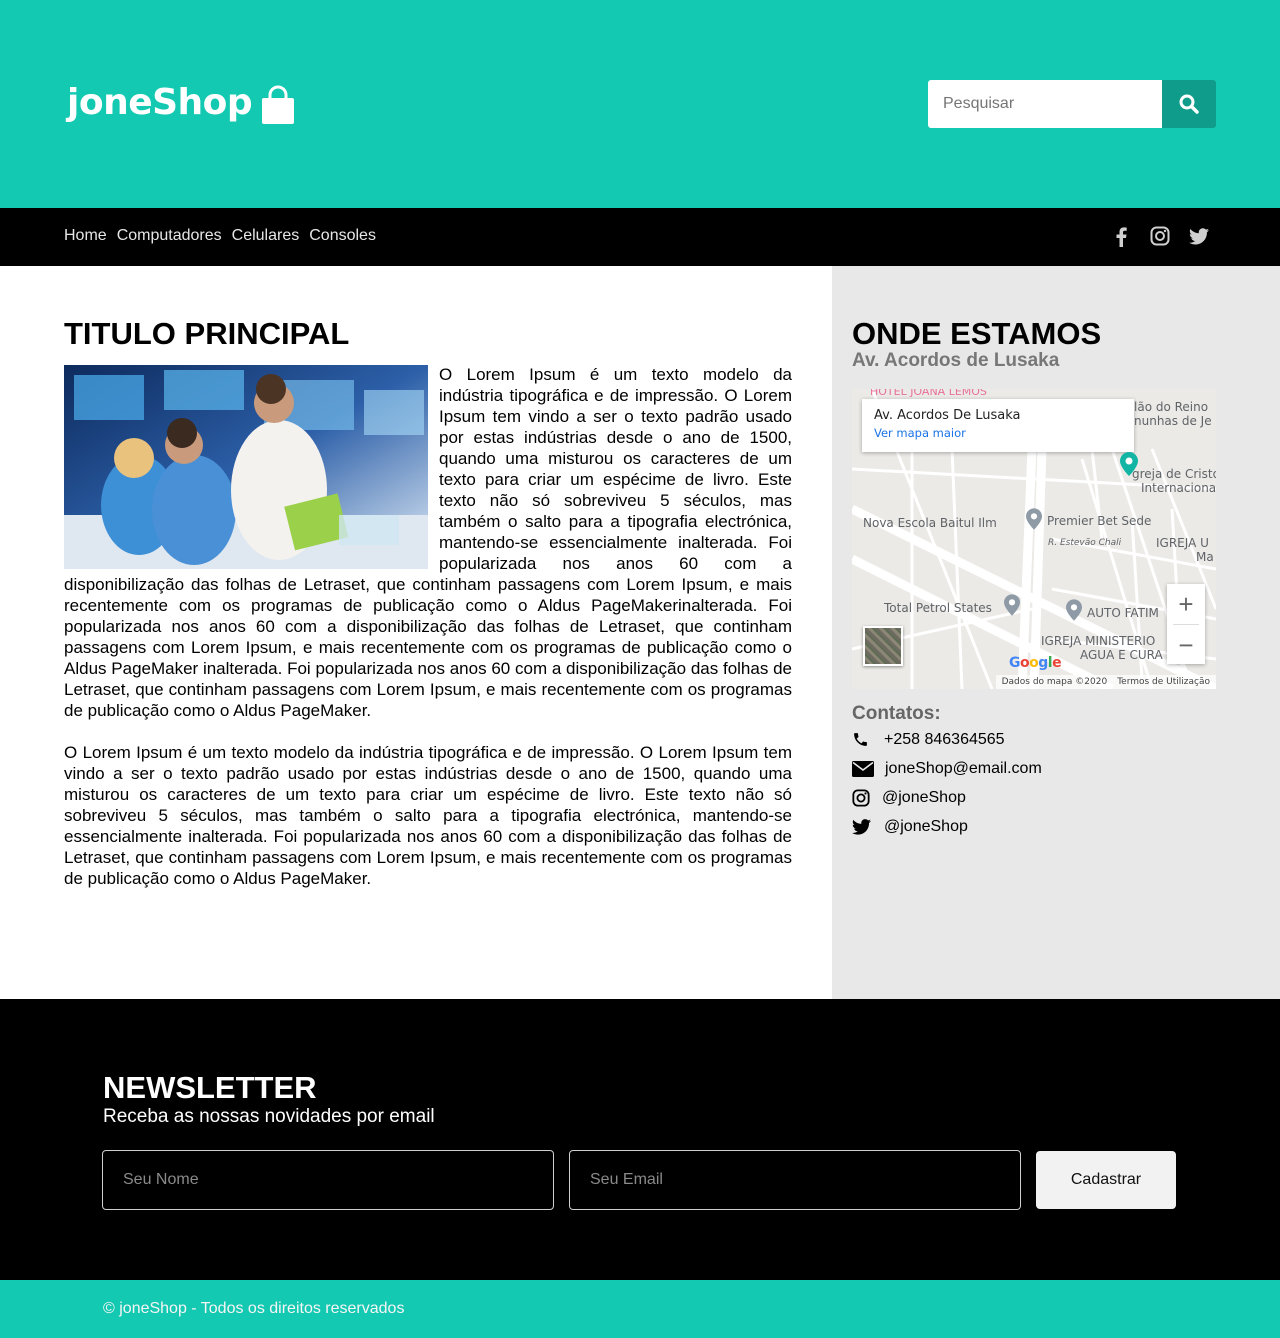  I want to click on nav-link-celulares: Celulares, so click(266, 236).